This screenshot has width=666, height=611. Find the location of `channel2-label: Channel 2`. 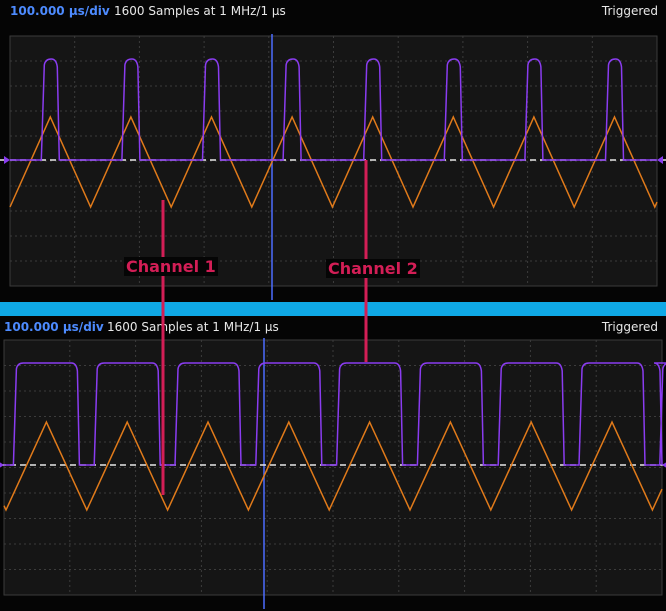

channel2-label: Channel 2 is located at coordinates (373, 268).